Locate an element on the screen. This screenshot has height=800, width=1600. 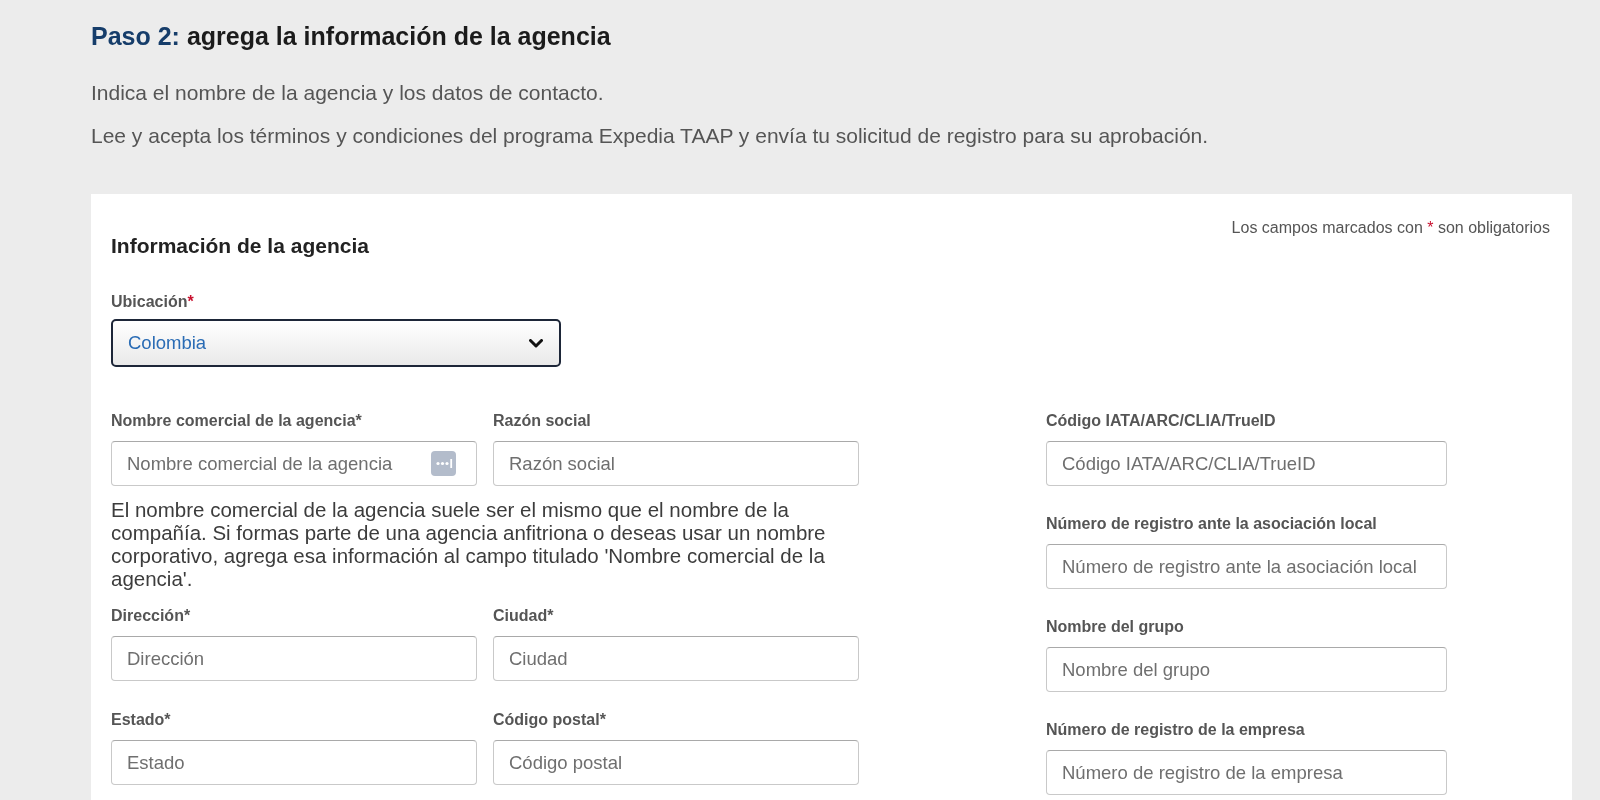
dots-tile-icon is located at coordinates (443, 463).